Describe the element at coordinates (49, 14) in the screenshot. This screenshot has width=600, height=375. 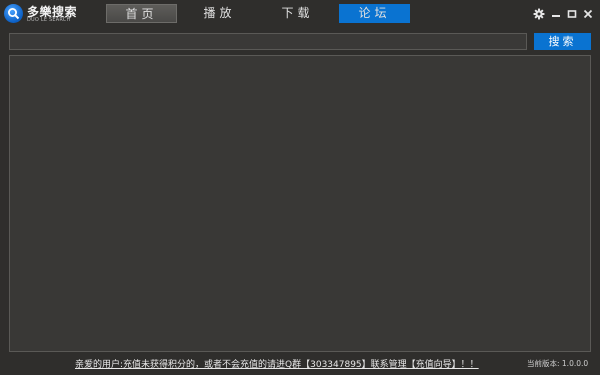
I see `app-logo: 多樂搜索 DUO LE SEARCH` at that location.